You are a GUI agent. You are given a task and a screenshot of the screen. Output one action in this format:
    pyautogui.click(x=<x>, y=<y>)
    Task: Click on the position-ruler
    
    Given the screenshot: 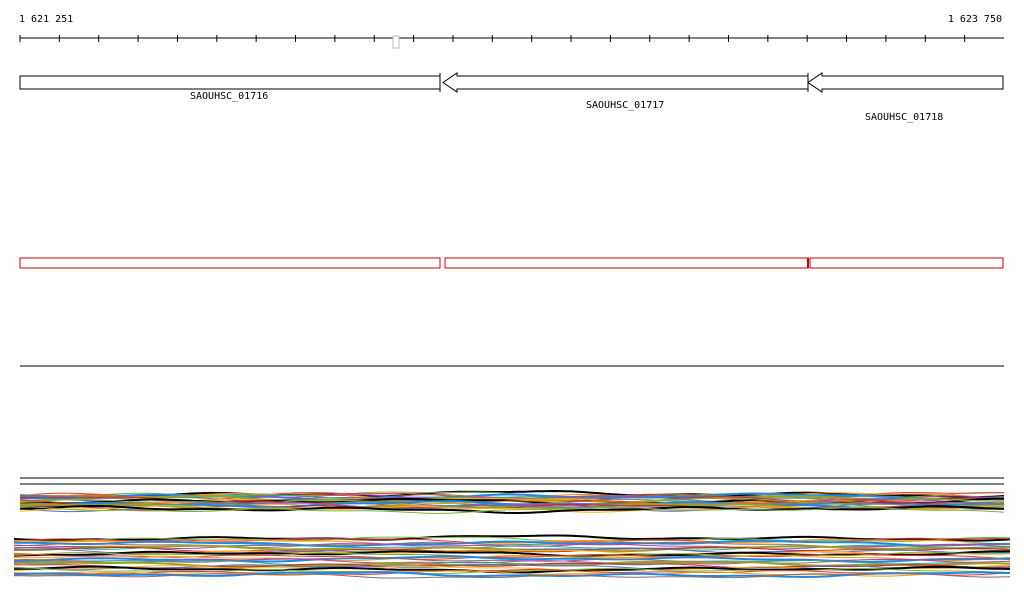 What is the action you would take?
    pyautogui.click(x=511, y=38)
    